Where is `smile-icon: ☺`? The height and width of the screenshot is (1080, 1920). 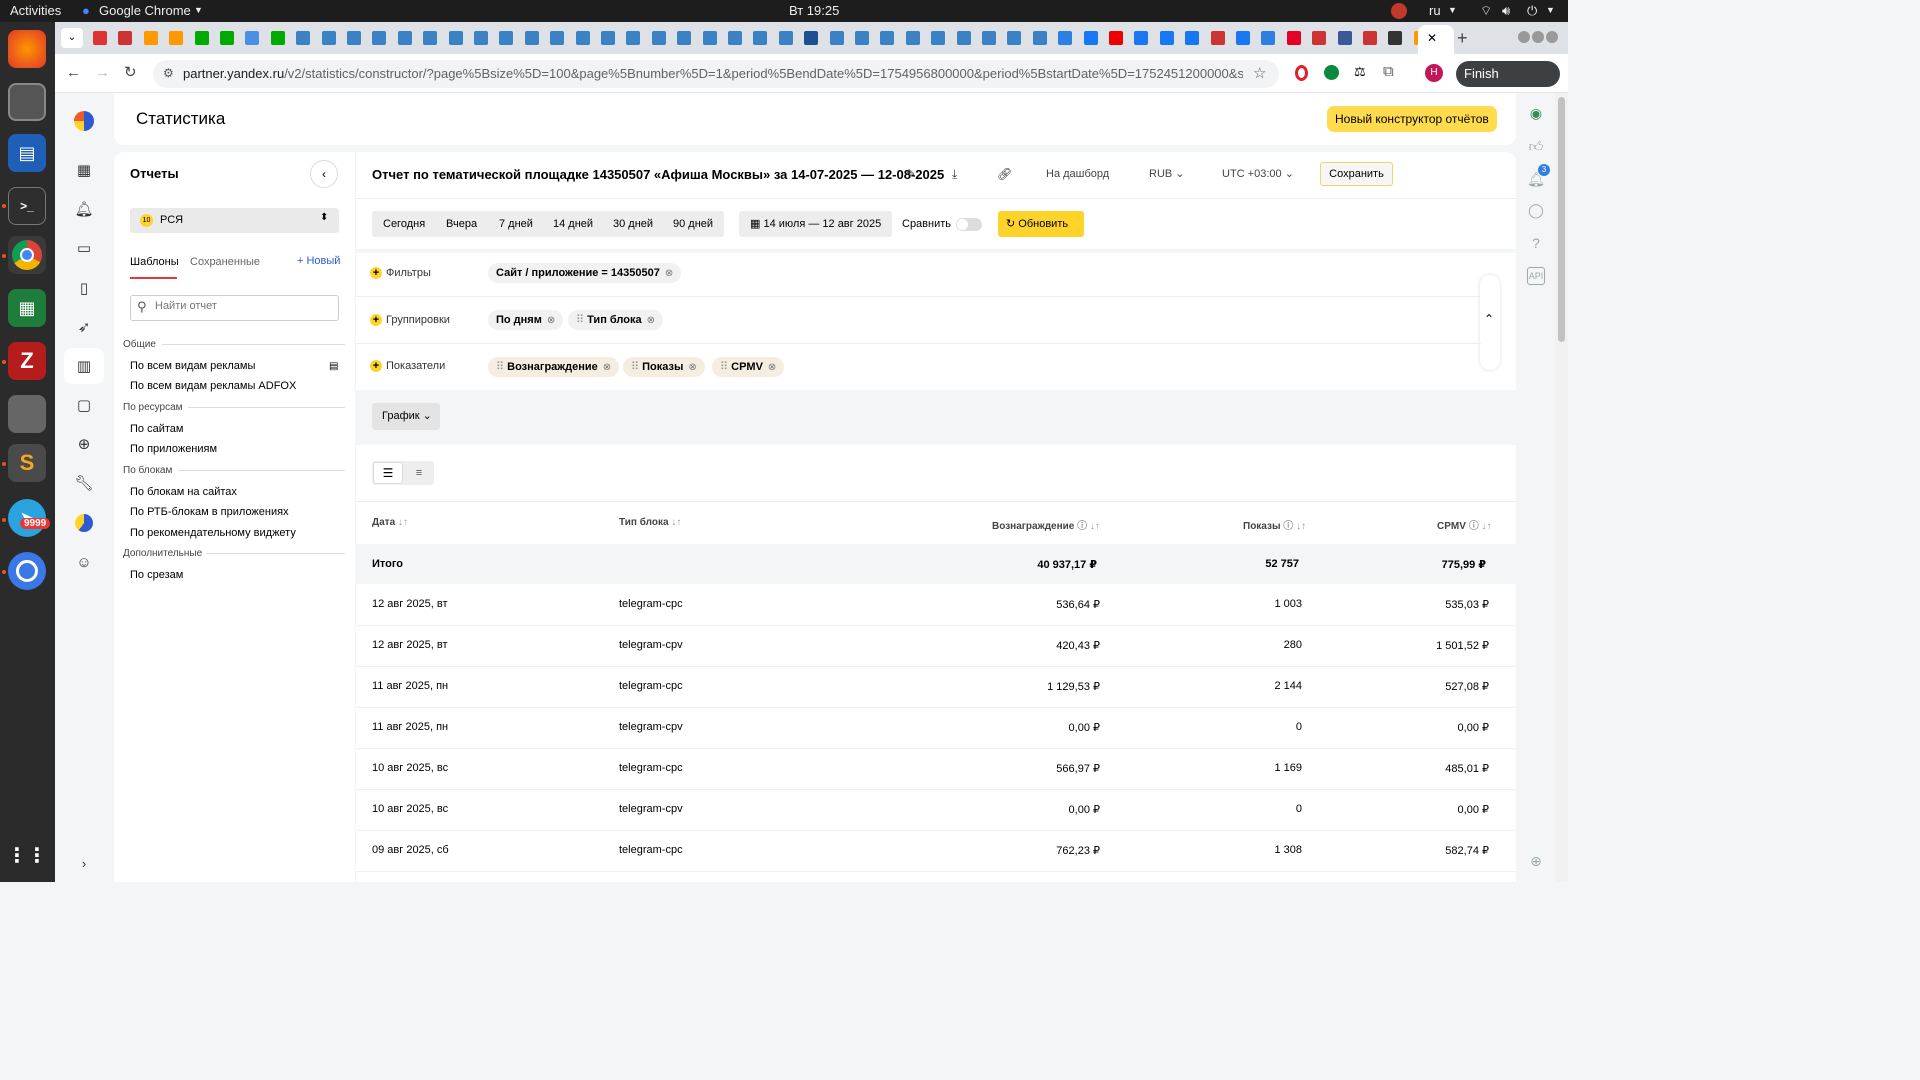 smile-icon: ☺ is located at coordinates (84, 562).